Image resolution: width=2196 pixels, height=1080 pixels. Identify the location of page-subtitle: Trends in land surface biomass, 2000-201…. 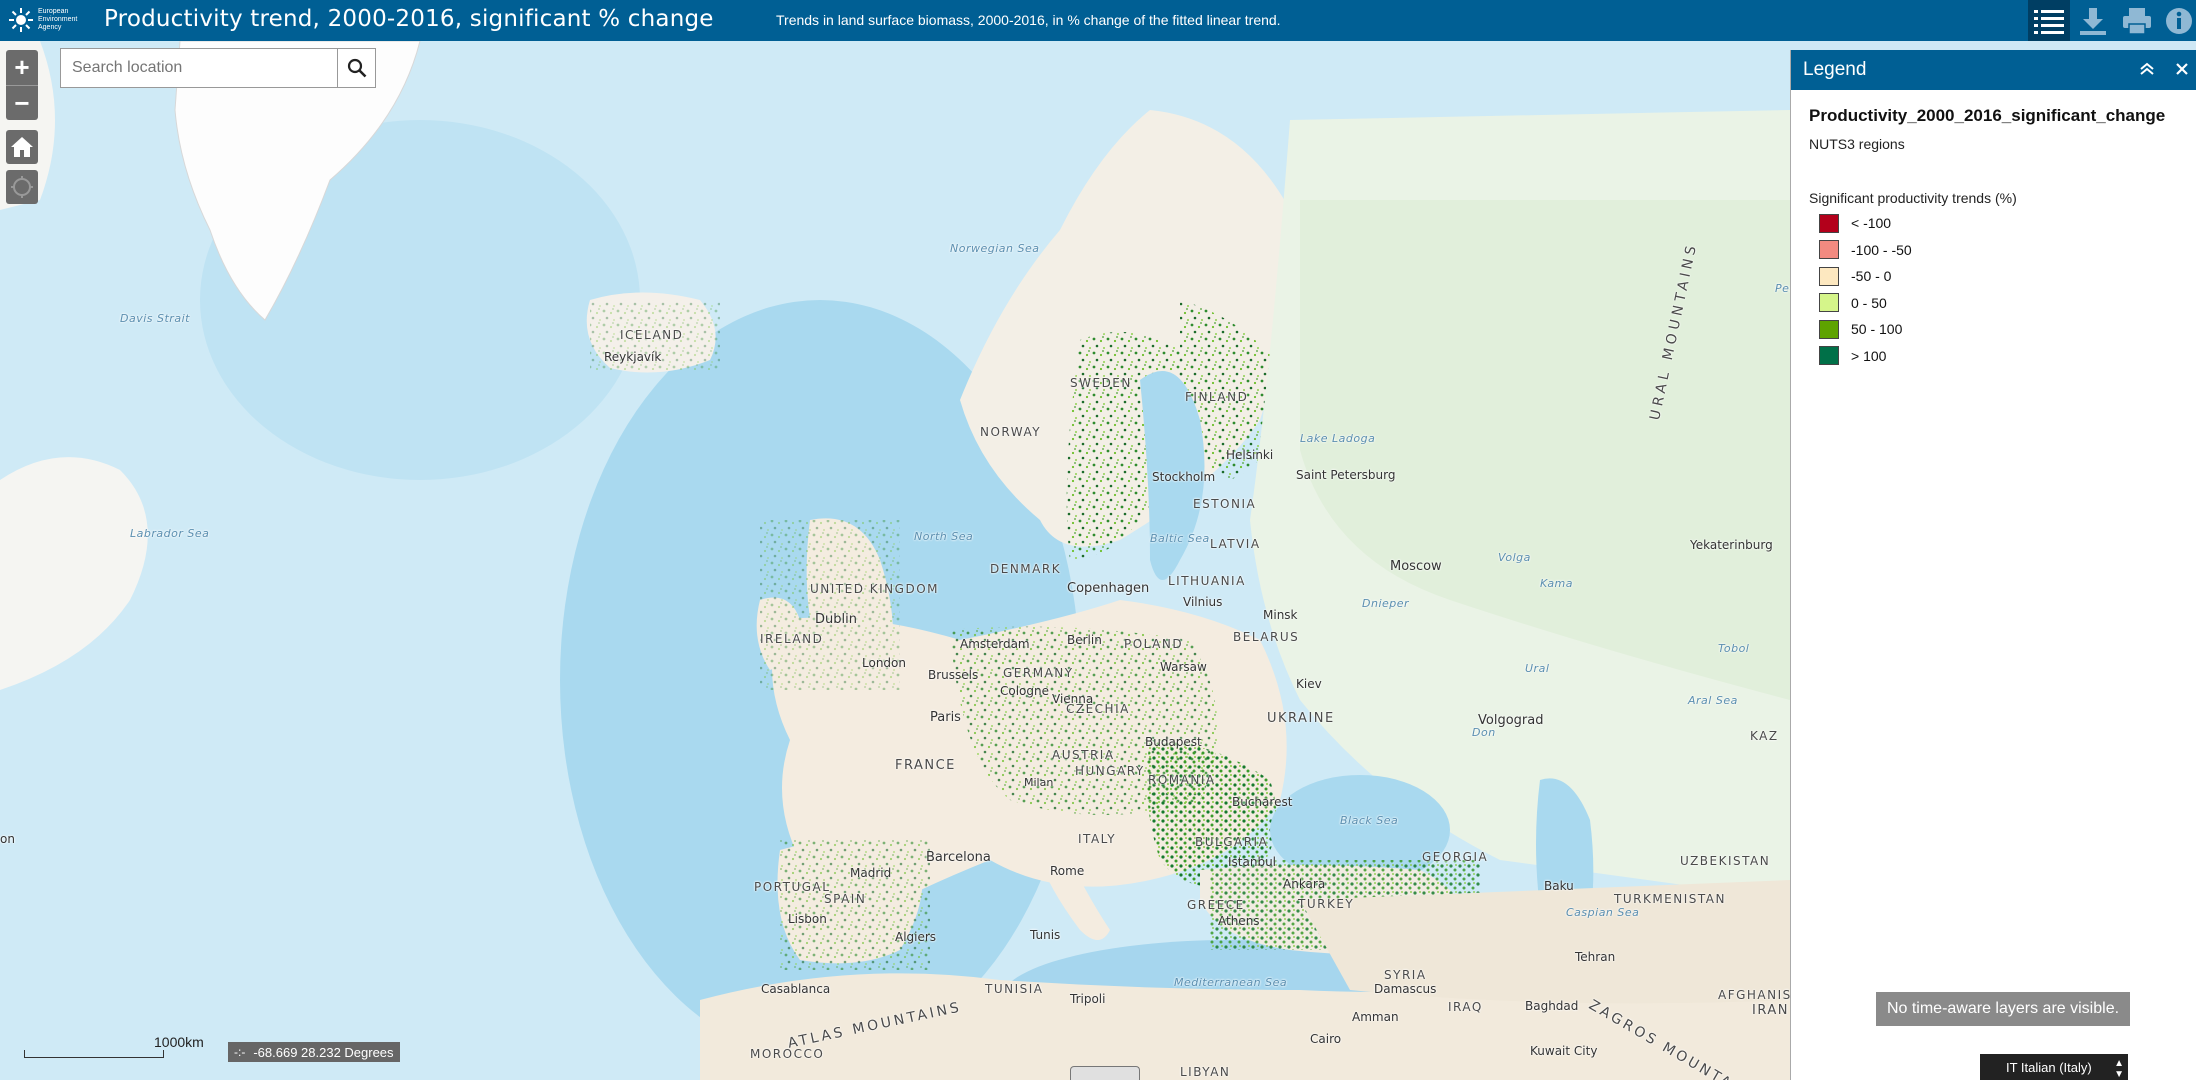
(1028, 20).